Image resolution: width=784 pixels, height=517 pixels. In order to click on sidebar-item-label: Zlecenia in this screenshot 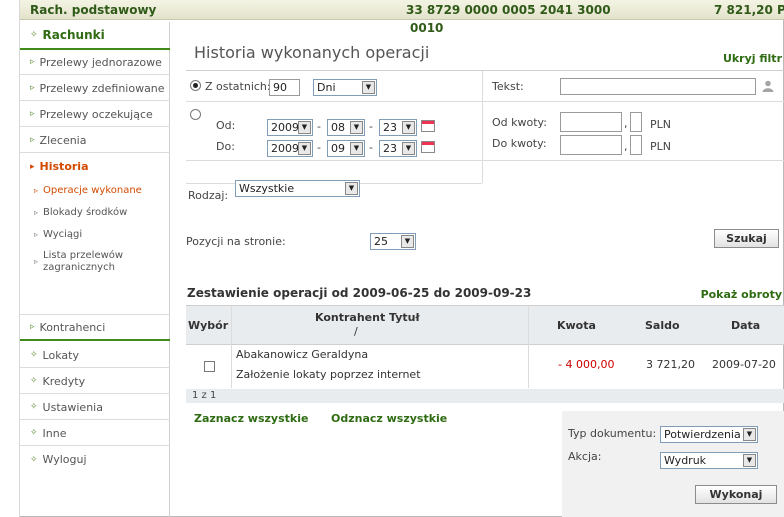, I will do `click(63, 140)`.